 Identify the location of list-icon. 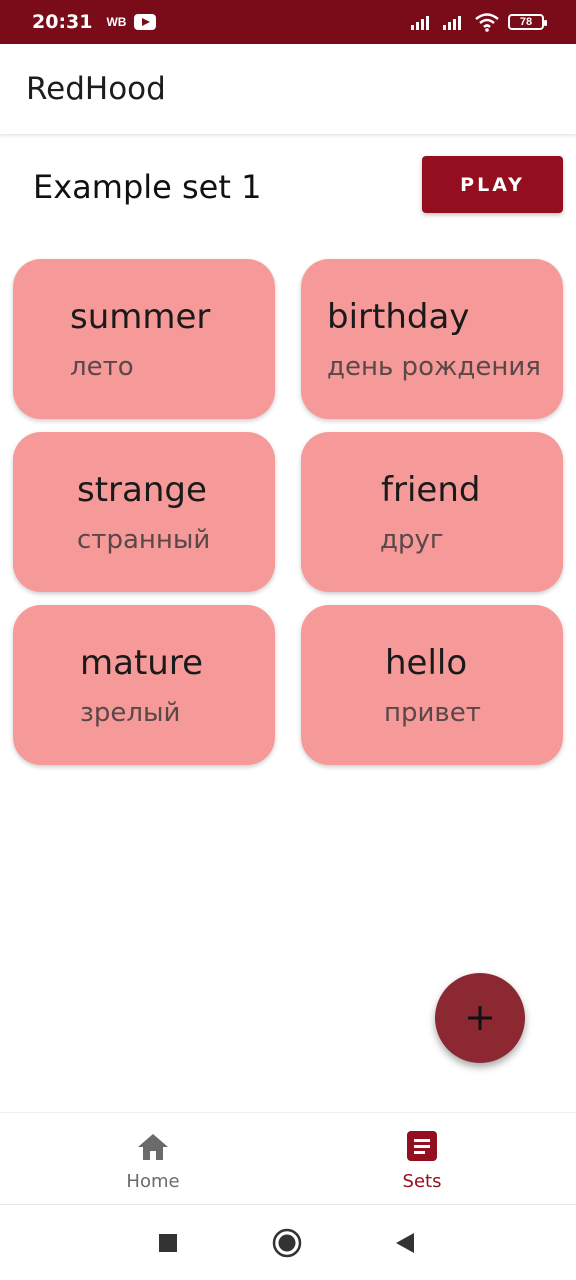
(422, 1146).